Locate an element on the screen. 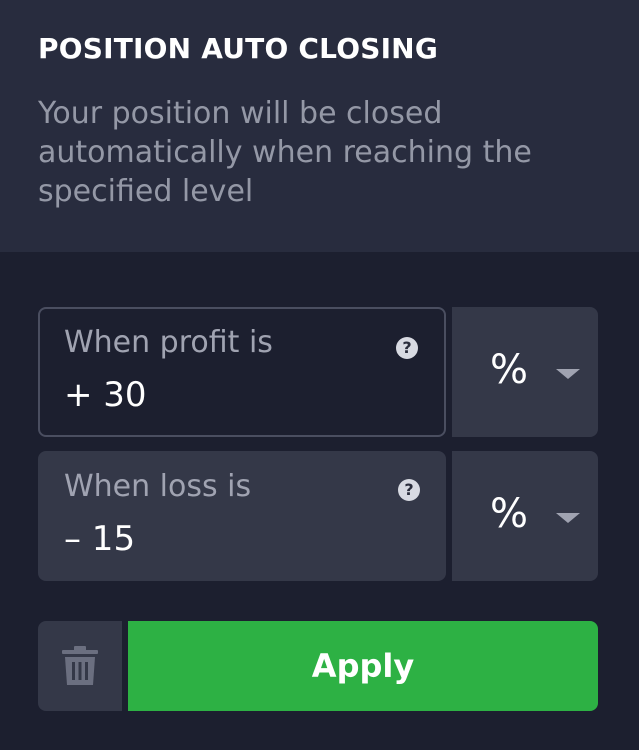 The height and width of the screenshot is (750, 639). delete-button is located at coordinates (80, 666).